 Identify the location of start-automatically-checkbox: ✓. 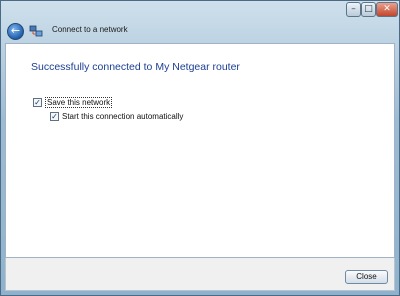
(54, 116).